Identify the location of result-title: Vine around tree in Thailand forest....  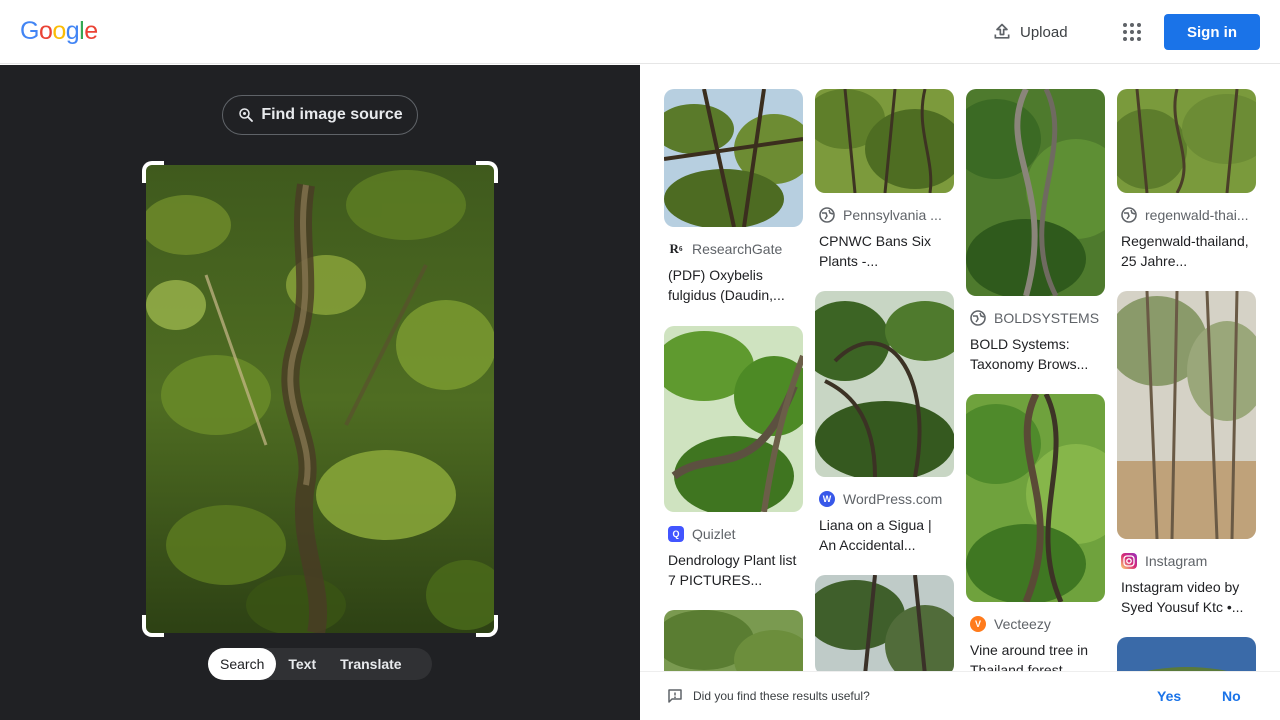
(1035, 655).